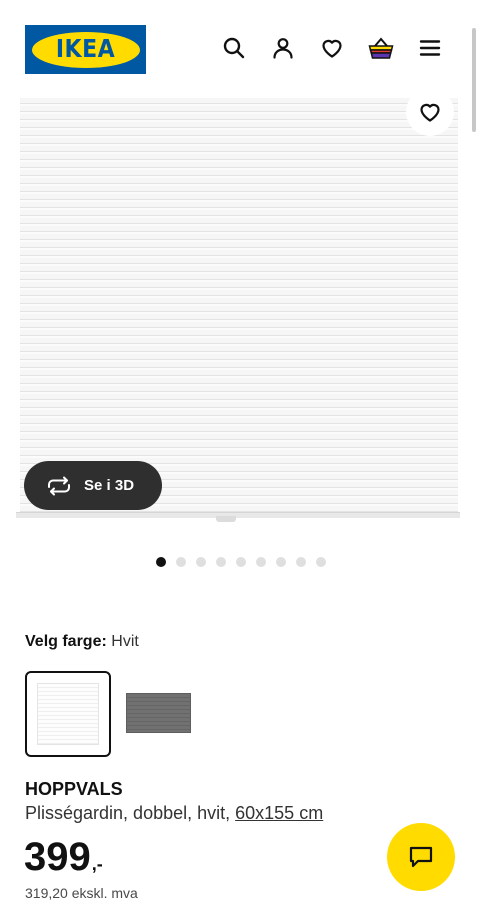 The image size is (480, 910). What do you see at coordinates (226, 519) in the screenshot?
I see `blind-handle` at bounding box center [226, 519].